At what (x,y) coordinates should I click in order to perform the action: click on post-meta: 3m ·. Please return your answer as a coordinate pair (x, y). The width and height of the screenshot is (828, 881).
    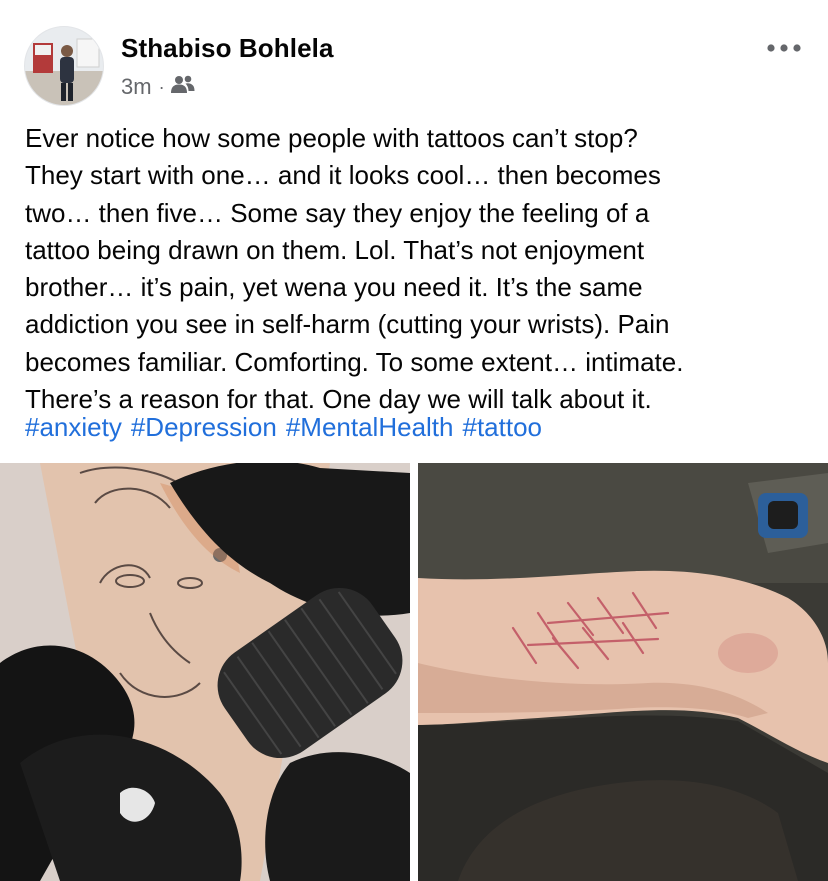
    Looking at the image, I should click on (158, 87).